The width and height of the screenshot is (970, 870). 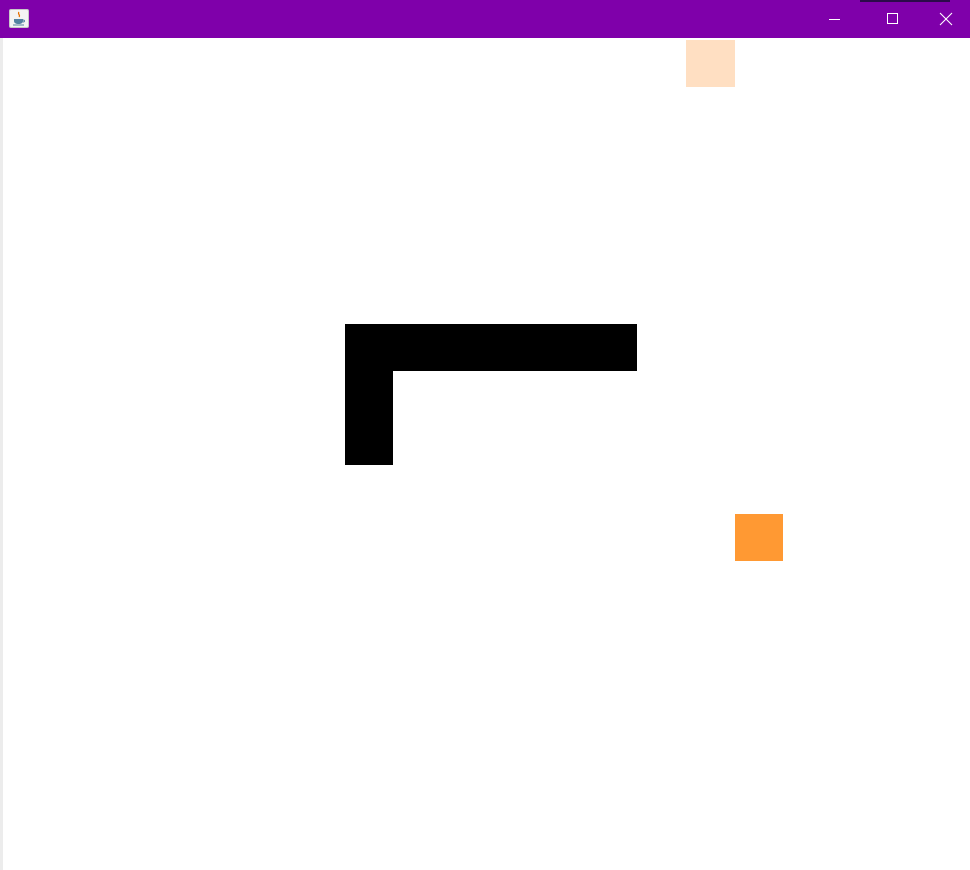 What do you see at coordinates (485, 19) in the screenshot?
I see `title-bar` at bounding box center [485, 19].